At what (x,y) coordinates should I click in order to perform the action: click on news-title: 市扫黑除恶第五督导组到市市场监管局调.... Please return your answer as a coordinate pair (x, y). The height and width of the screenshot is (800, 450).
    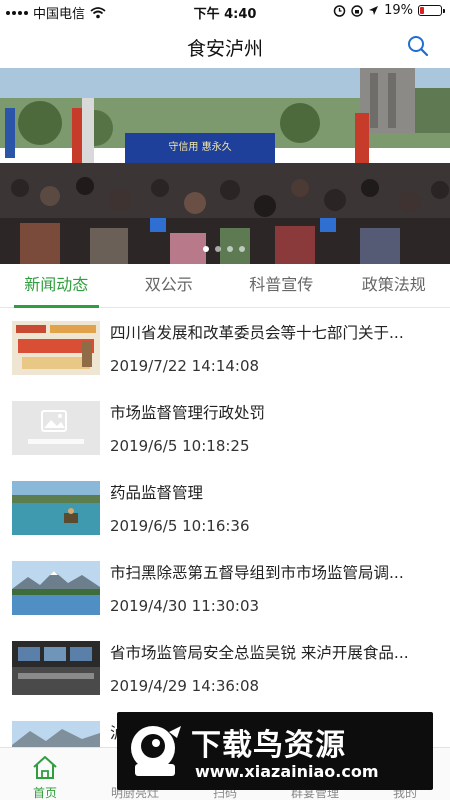
    Looking at the image, I should click on (257, 573).